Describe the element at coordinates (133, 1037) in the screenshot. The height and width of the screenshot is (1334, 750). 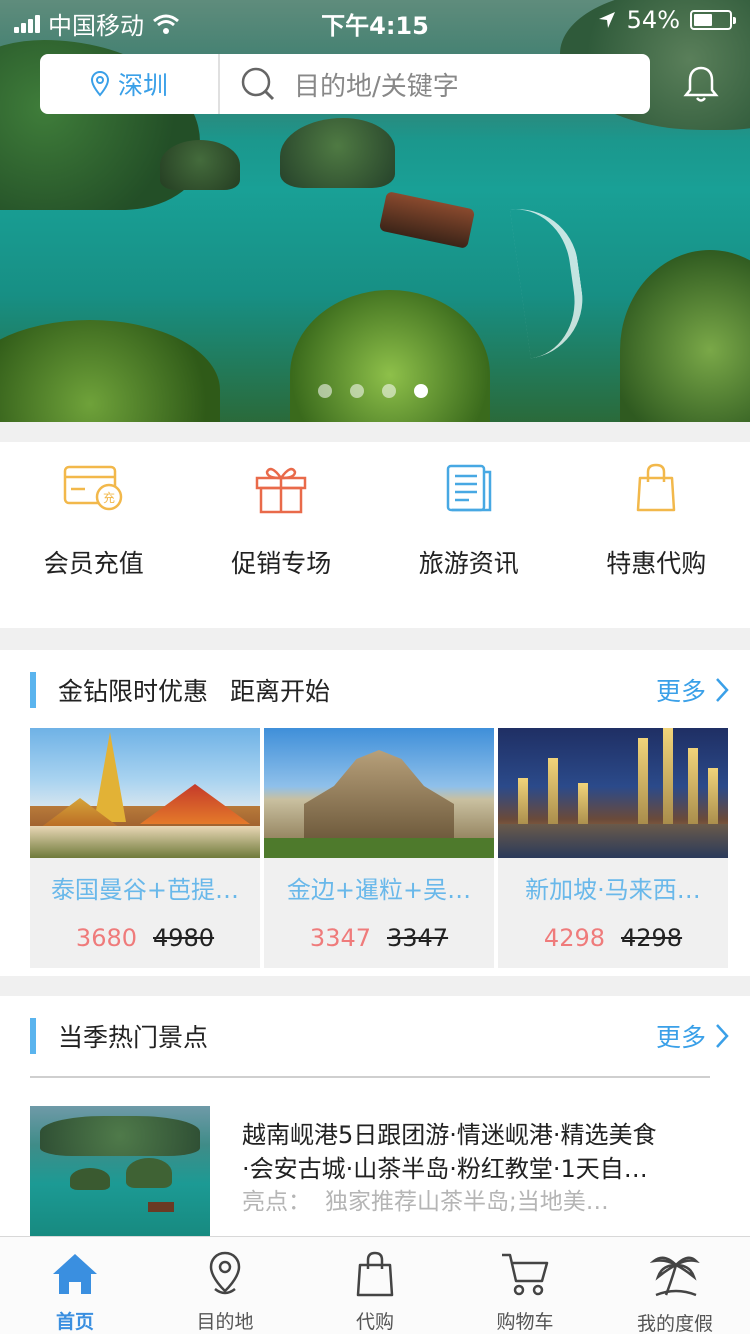
I see `hot-spots-title: 当季热门景点` at that location.